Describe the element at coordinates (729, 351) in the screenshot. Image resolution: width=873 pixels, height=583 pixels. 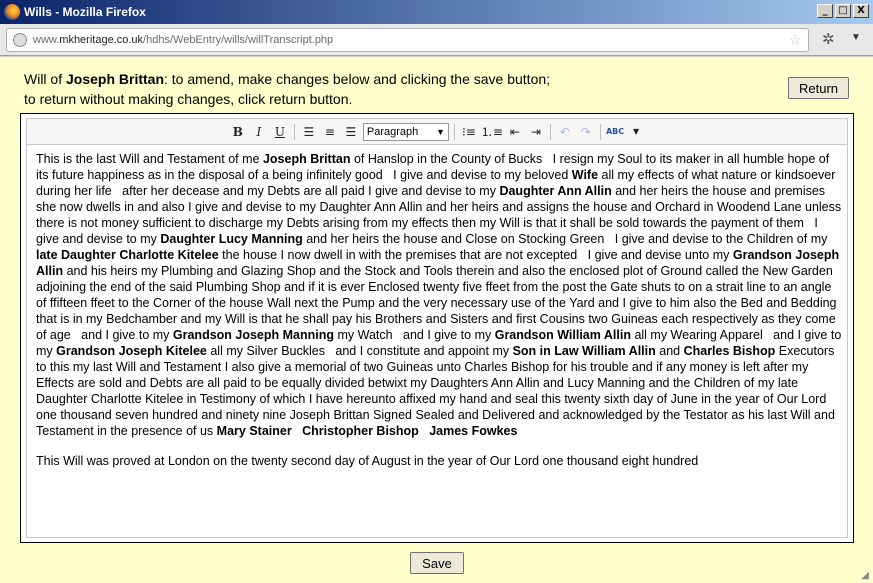
I see `bold-name: Charles Bishop` at that location.